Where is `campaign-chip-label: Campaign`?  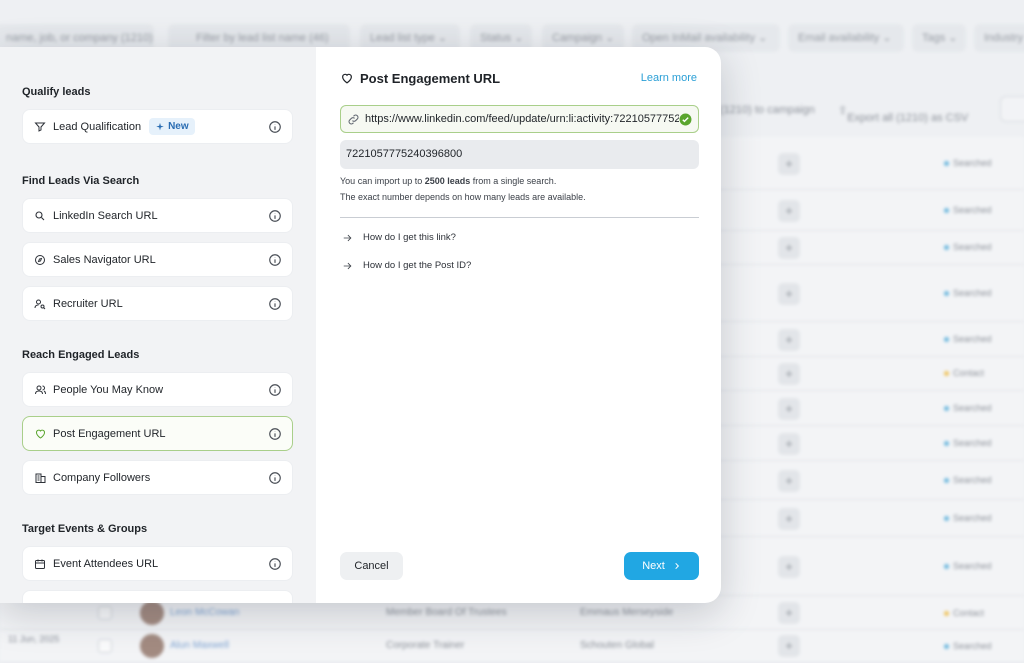 campaign-chip-label: Campaign is located at coordinates (577, 38).